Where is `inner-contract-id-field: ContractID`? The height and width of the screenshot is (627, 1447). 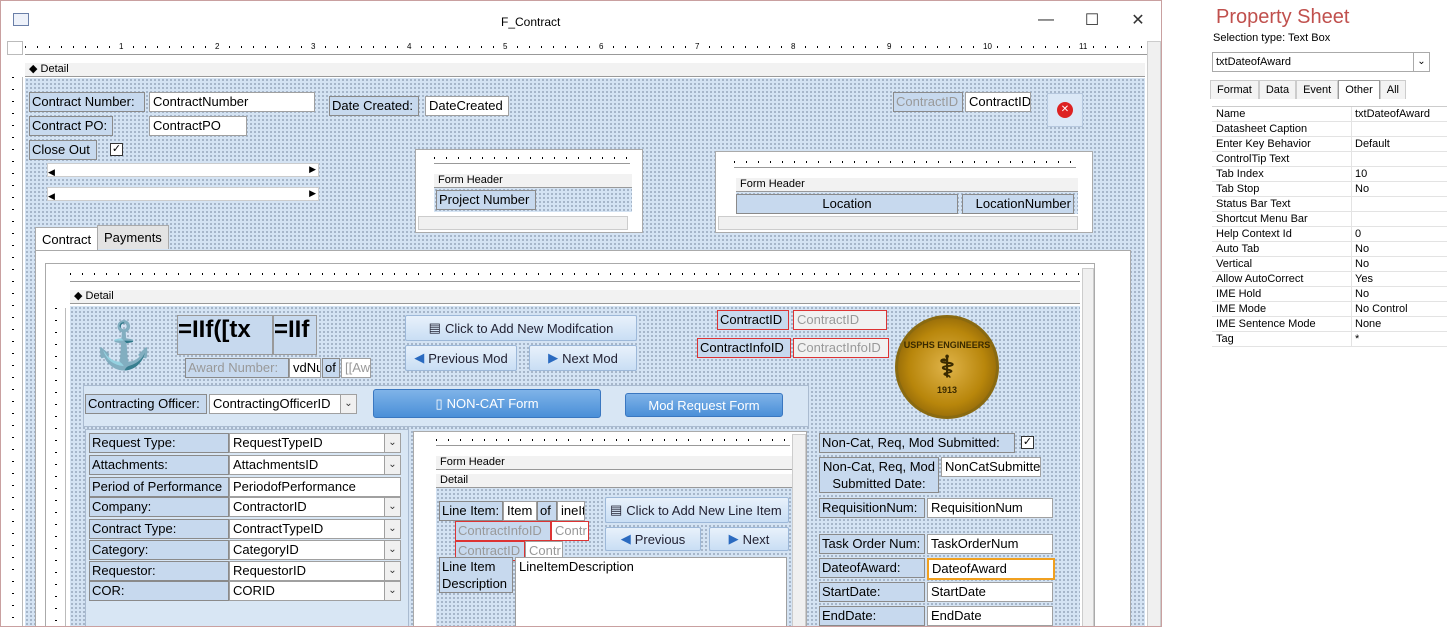
inner-contract-id-field: ContractID is located at coordinates (840, 320).